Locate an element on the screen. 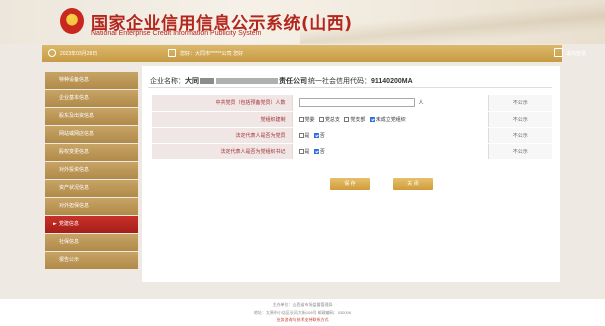  sidebar-item-label: 报告公示 is located at coordinates (69, 260).